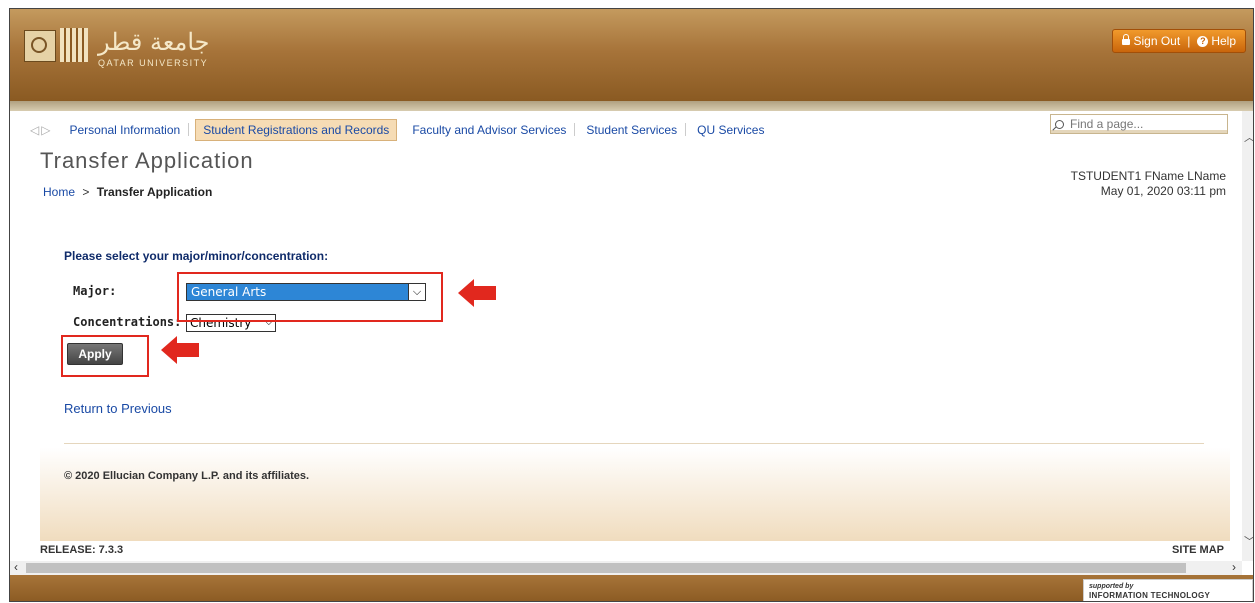 Image resolution: width=1255 pixels, height=603 pixels. I want to click on lock-icon, so click(1126, 39).